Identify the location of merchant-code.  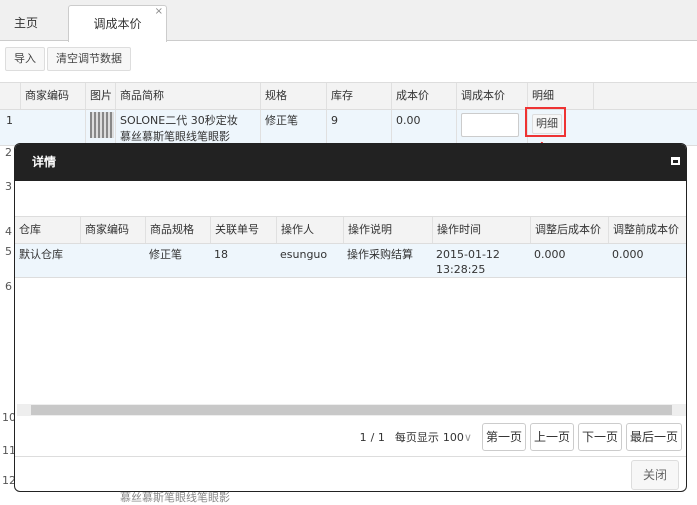
(82, 260).